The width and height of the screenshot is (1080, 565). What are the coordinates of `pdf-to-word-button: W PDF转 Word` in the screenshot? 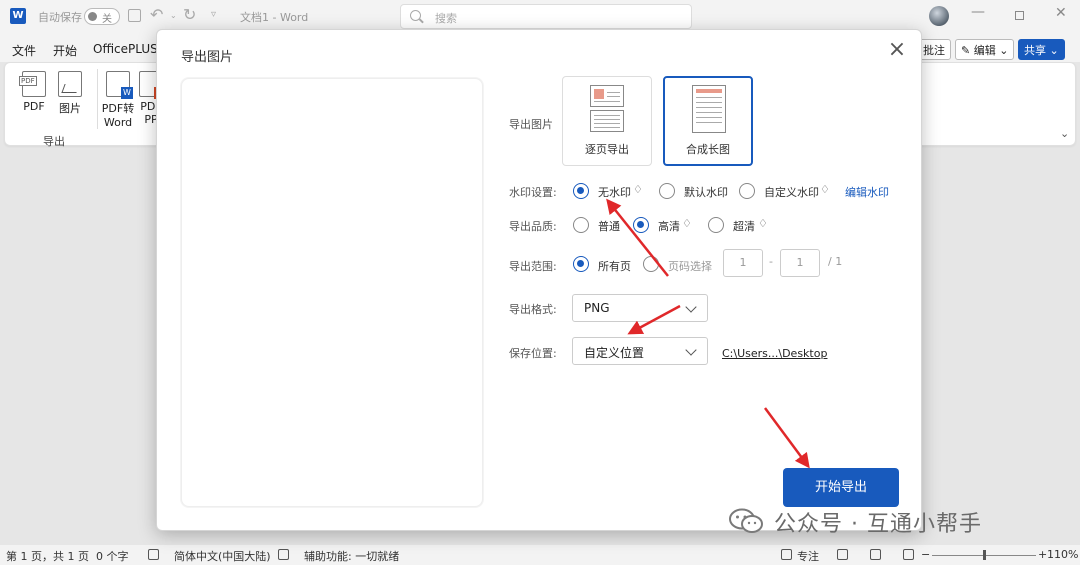 It's located at (118, 100).